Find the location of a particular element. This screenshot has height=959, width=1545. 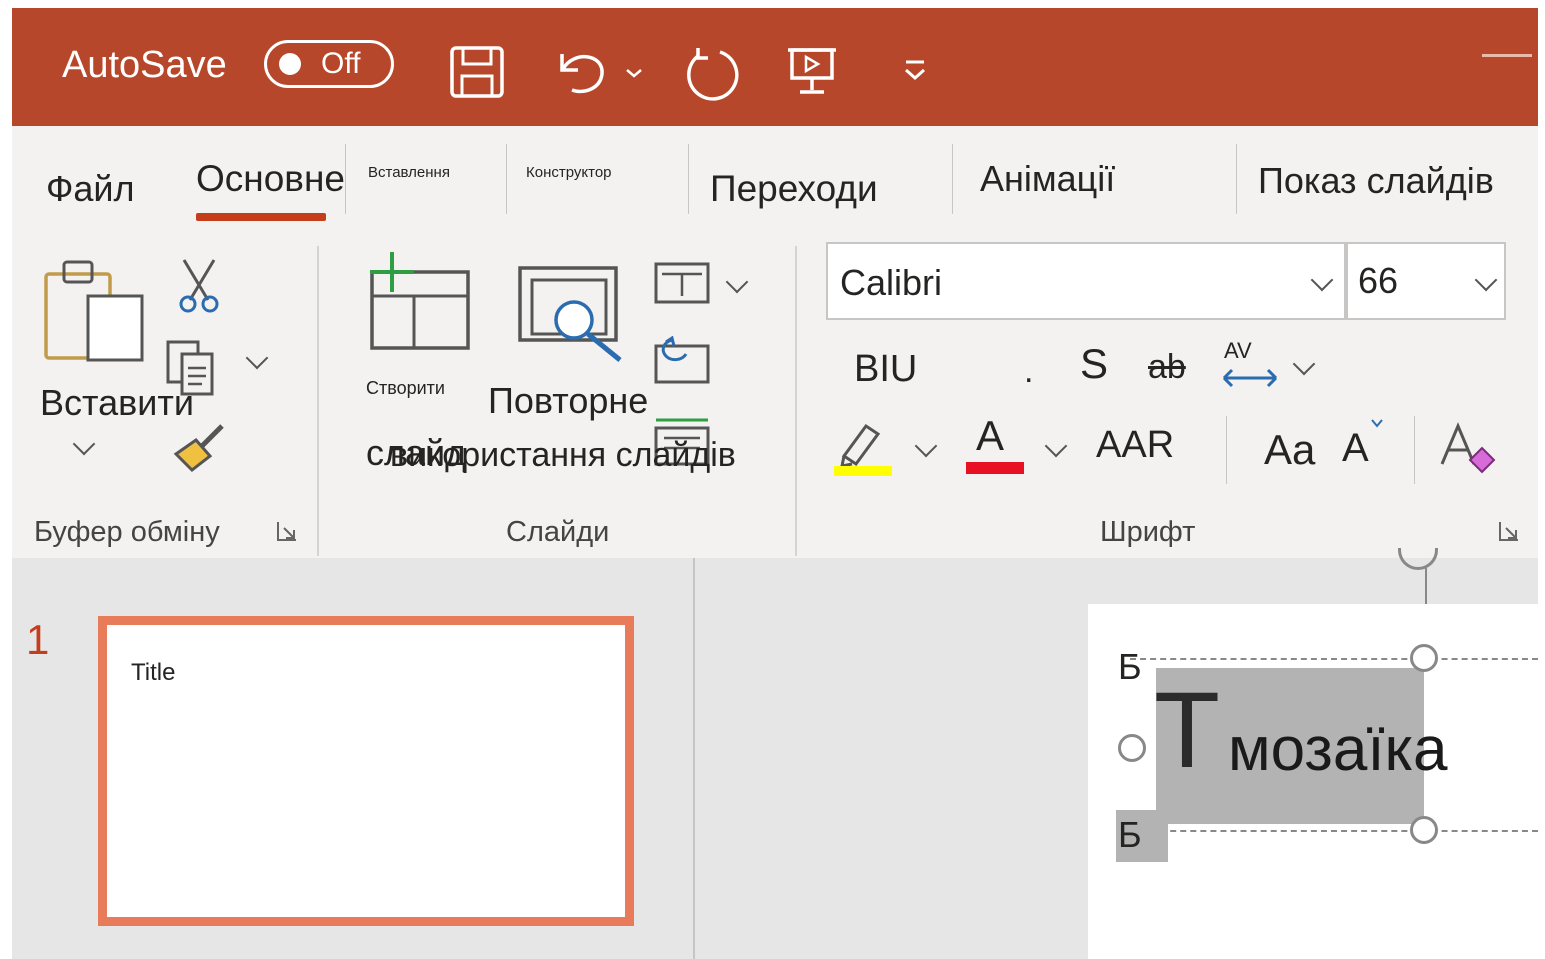

grow-font-button: A is located at coordinates (1367, 448).